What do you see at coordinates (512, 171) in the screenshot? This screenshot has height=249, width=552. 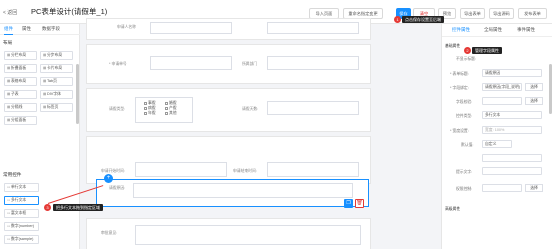 I see `placeholder-input` at bounding box center [512, 171].